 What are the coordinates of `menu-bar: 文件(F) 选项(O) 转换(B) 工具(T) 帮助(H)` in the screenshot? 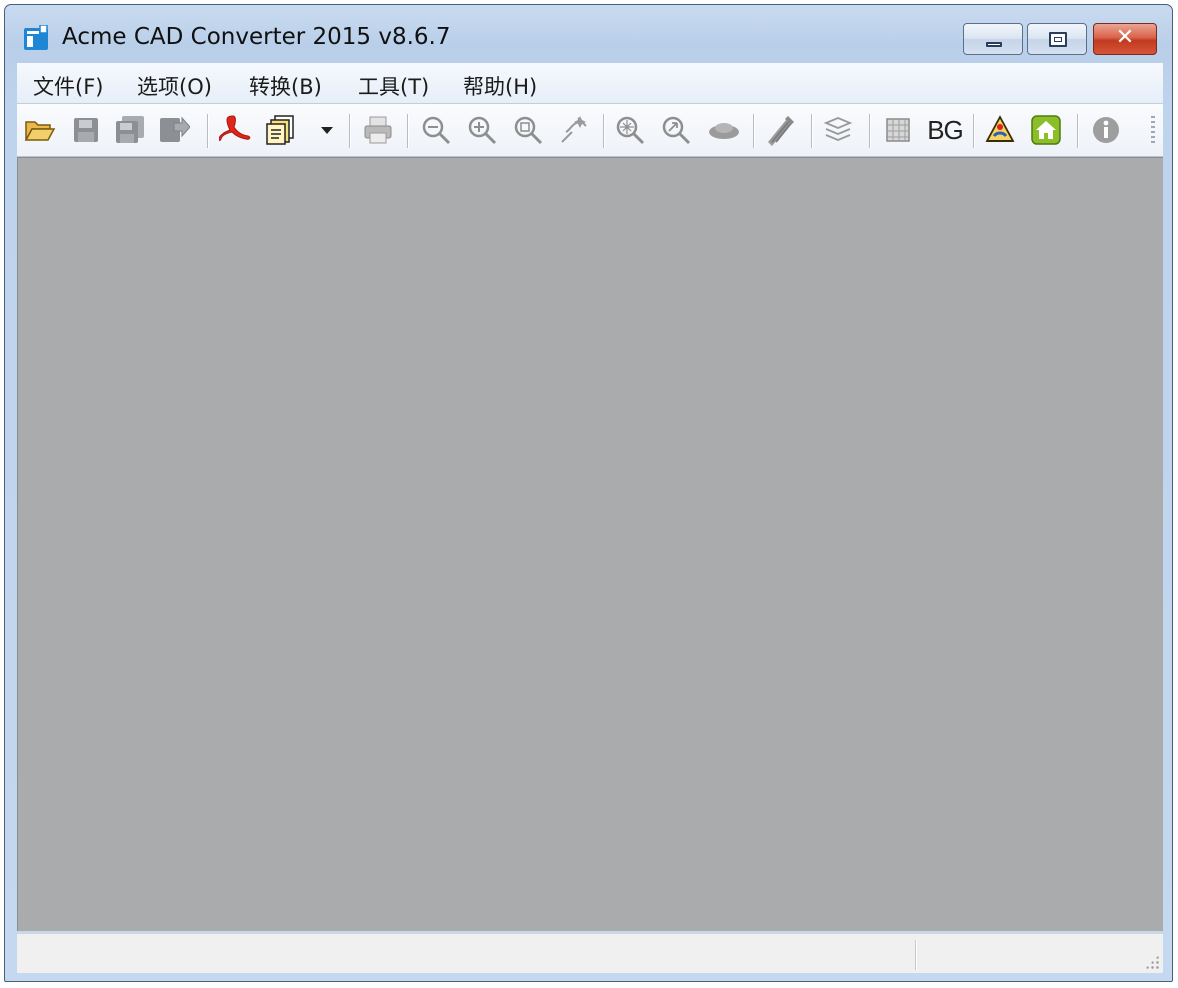 It's located at (590, 83).